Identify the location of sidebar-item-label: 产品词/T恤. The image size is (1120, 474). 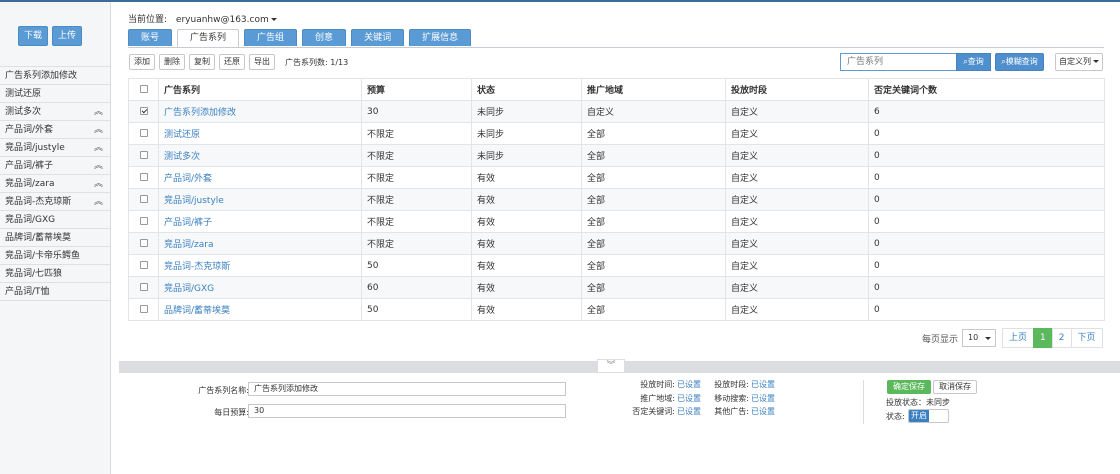
(27, 292).